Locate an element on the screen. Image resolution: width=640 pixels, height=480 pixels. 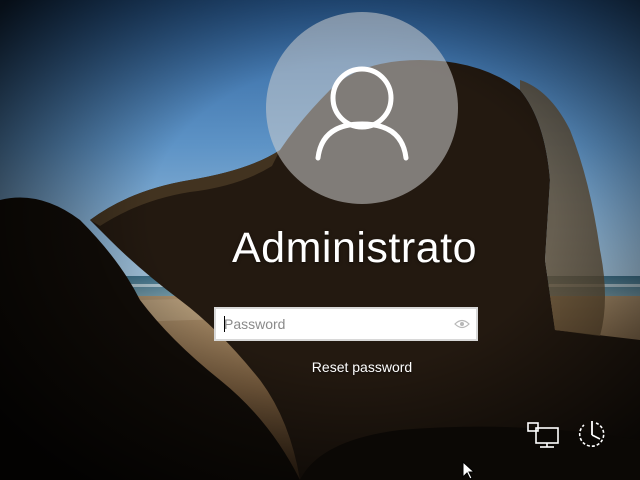
eye-icon is located at coordinates (462, 324).